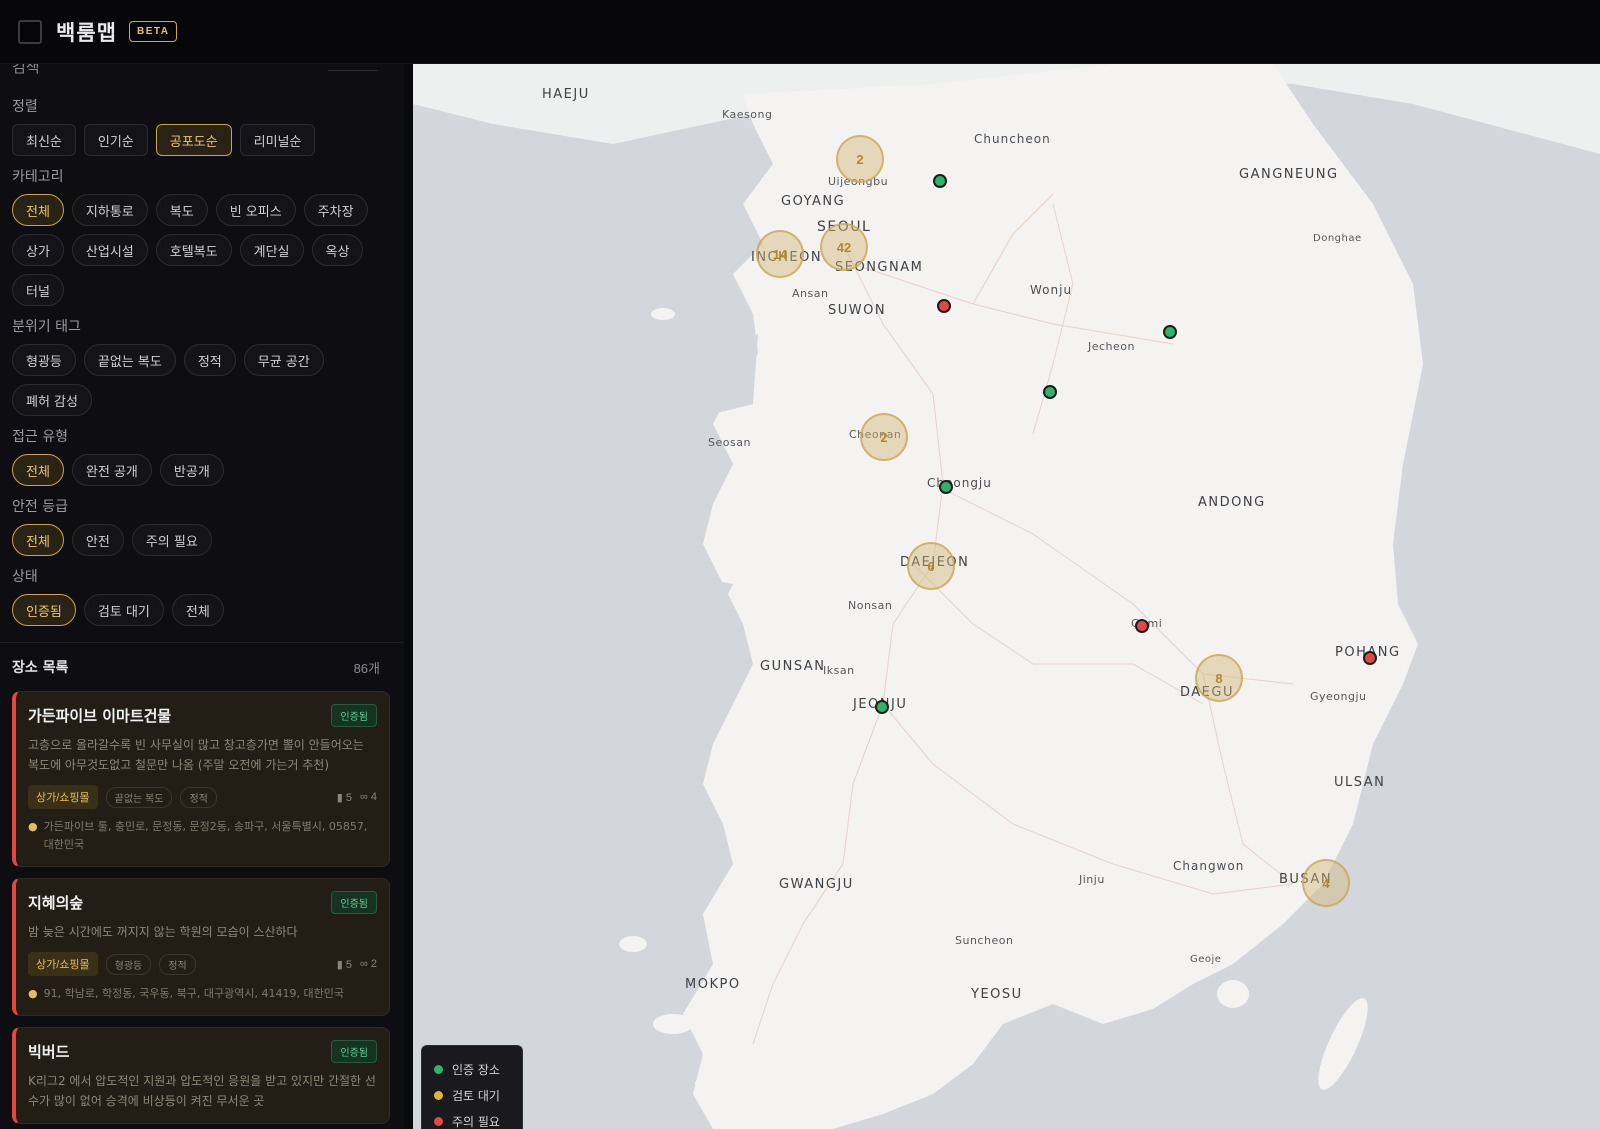 The height and width of the screenshot is (1129, 1600). I want to click on top-bar: 백룸맵 BETA, so click(800, 32).